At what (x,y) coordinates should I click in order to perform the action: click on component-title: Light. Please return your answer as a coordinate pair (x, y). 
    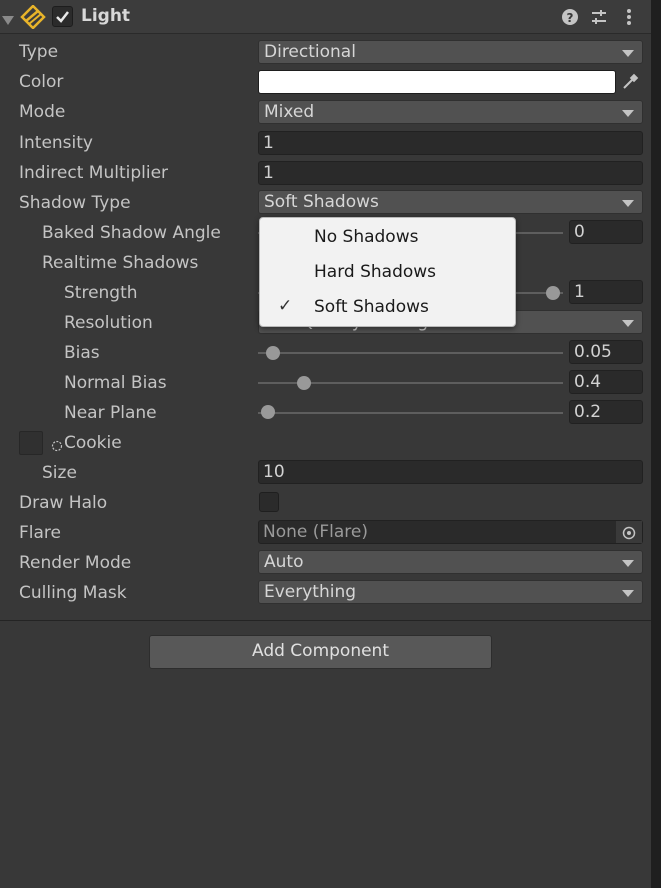
    Looking at the image, I should click on (106, 16).